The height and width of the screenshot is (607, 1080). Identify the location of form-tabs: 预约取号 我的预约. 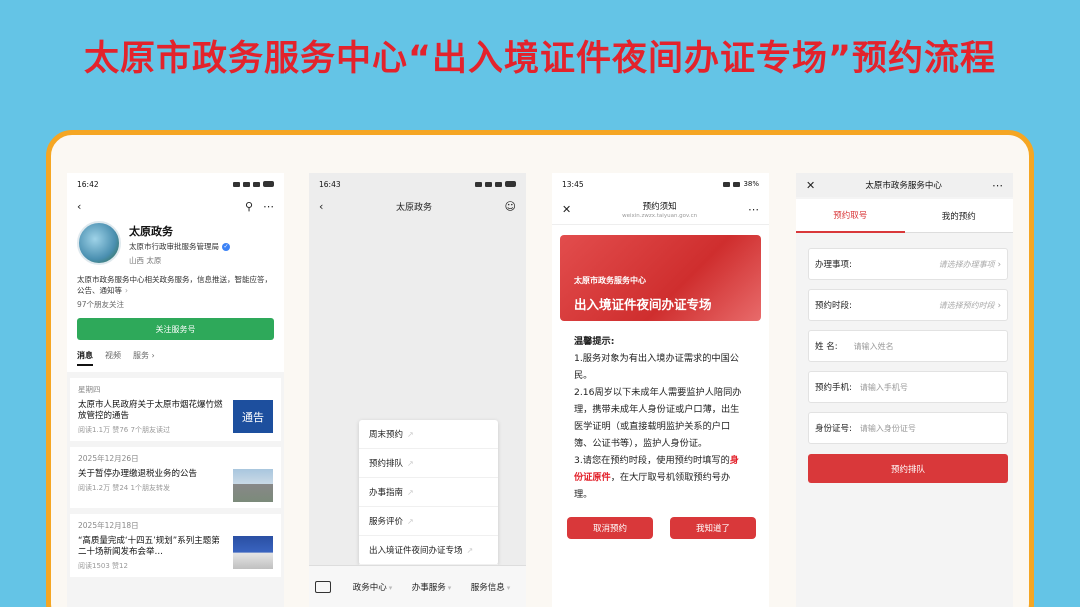
(904, 216).